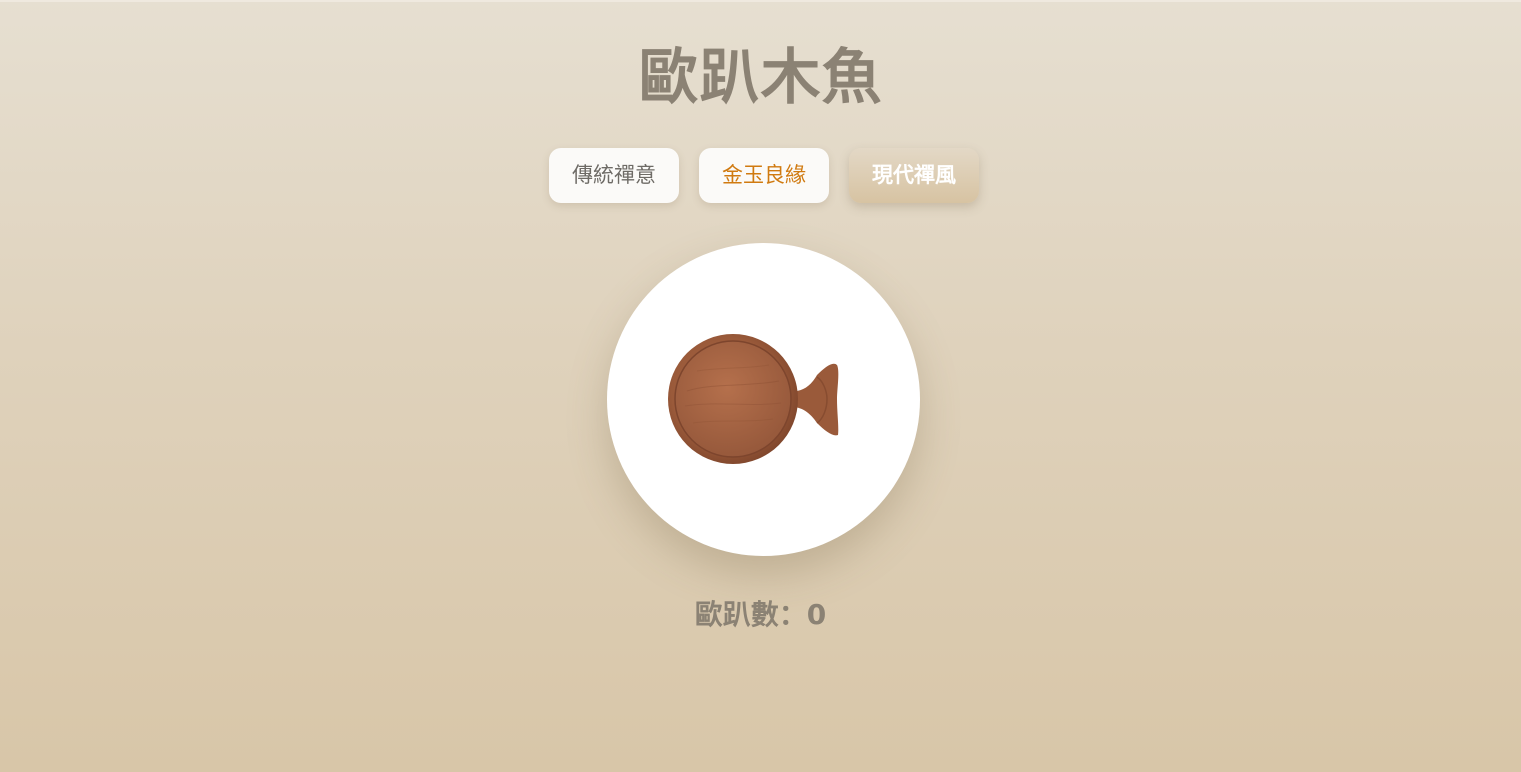  I want to click on counter-value: 0, so click(816, 614).